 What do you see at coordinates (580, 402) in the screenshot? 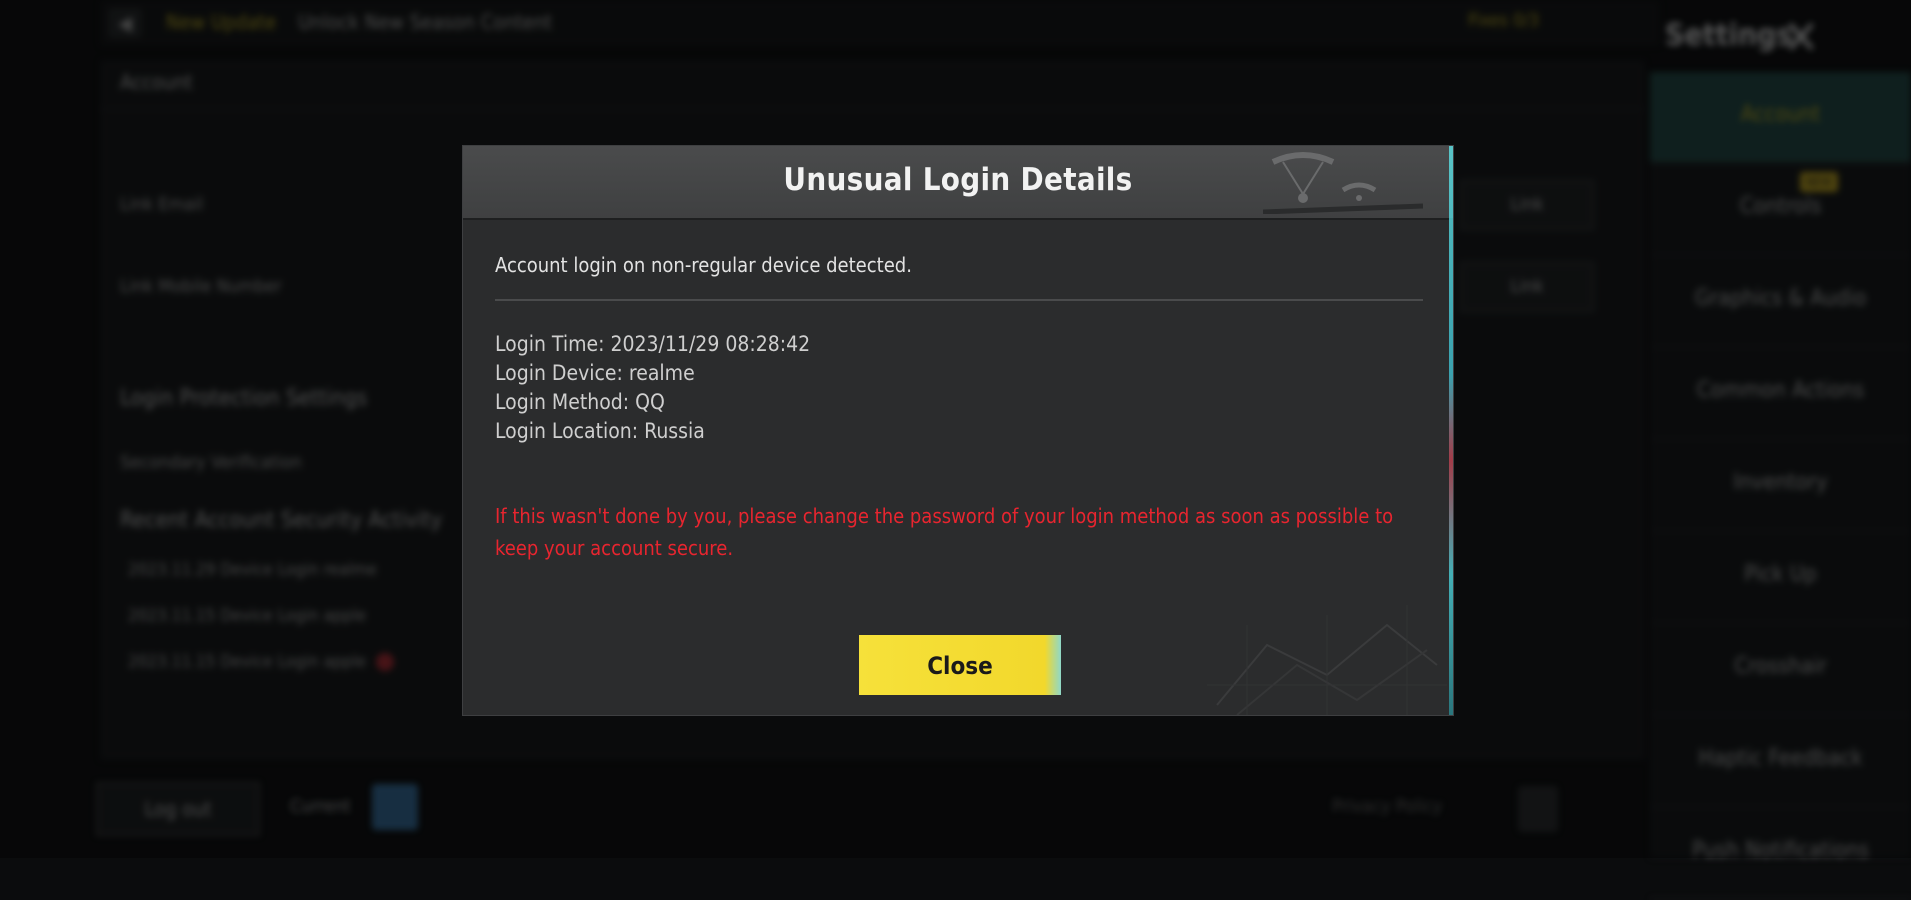
I see `login-method: Login Method: QQ` at bounding box center [580, 402].